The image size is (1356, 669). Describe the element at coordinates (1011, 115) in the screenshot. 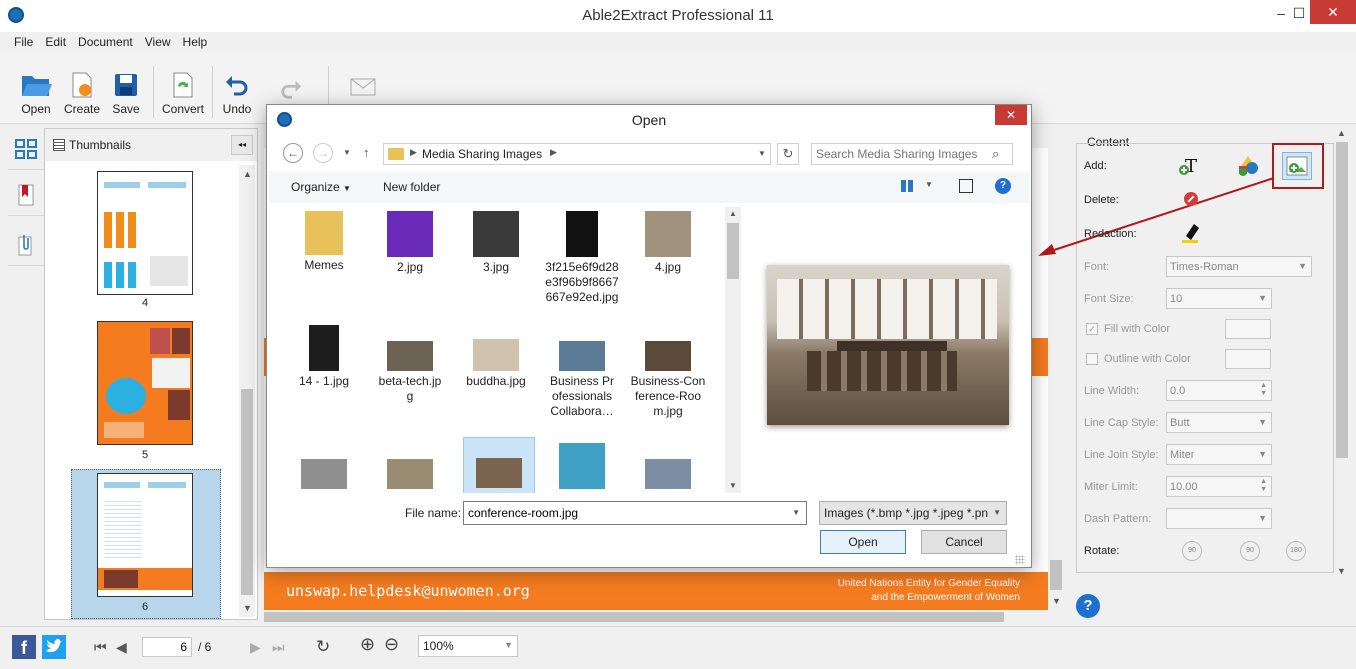

I see `dialog-close-button: ✕` at that location.